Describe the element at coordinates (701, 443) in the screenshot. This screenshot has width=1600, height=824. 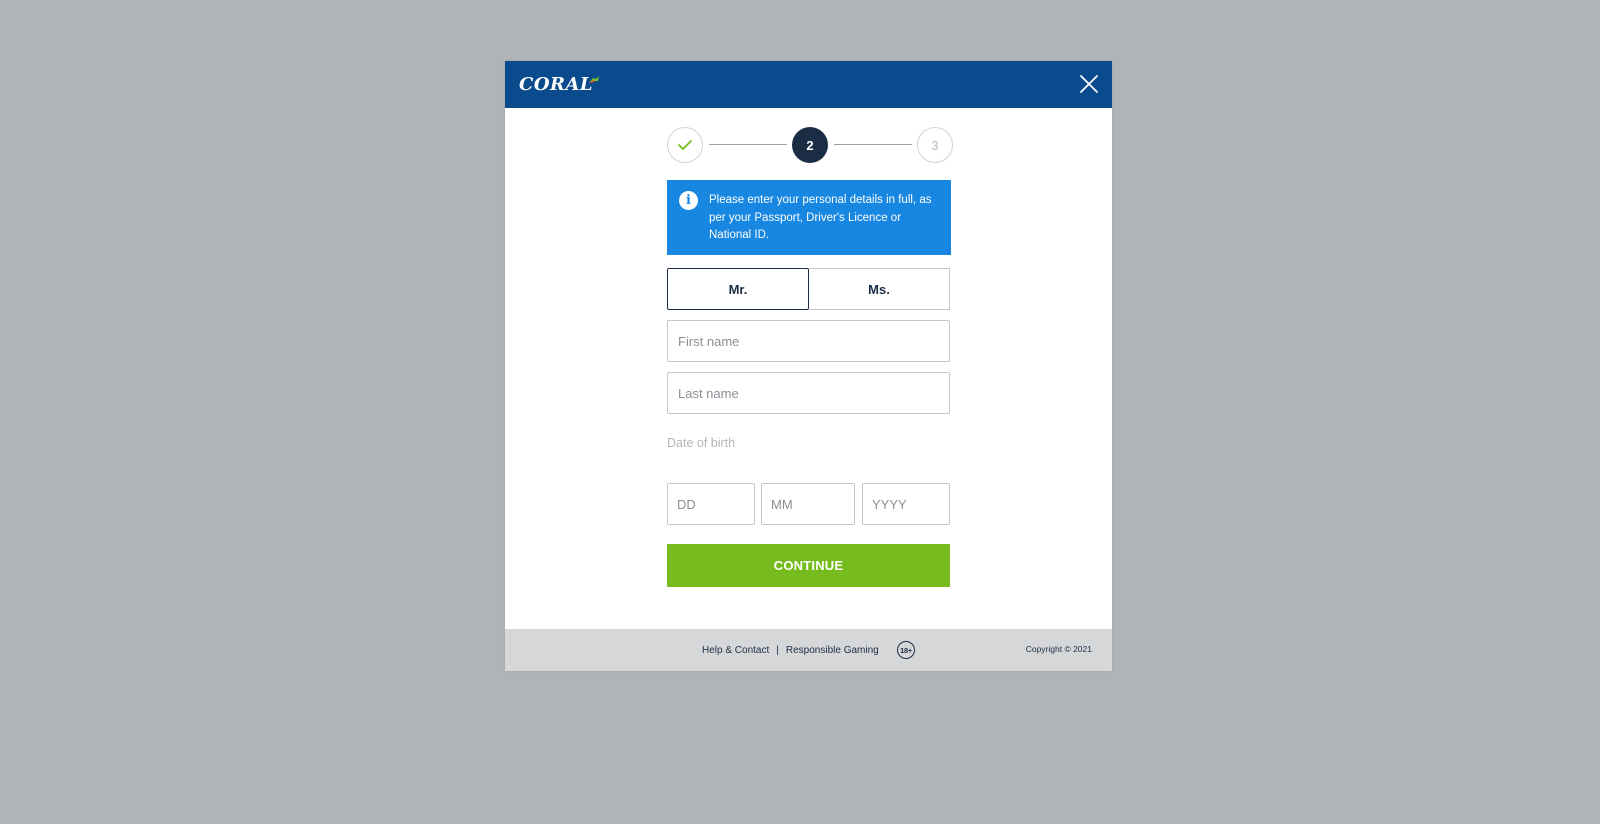
I see `dob-label: Date of birth` at that location.